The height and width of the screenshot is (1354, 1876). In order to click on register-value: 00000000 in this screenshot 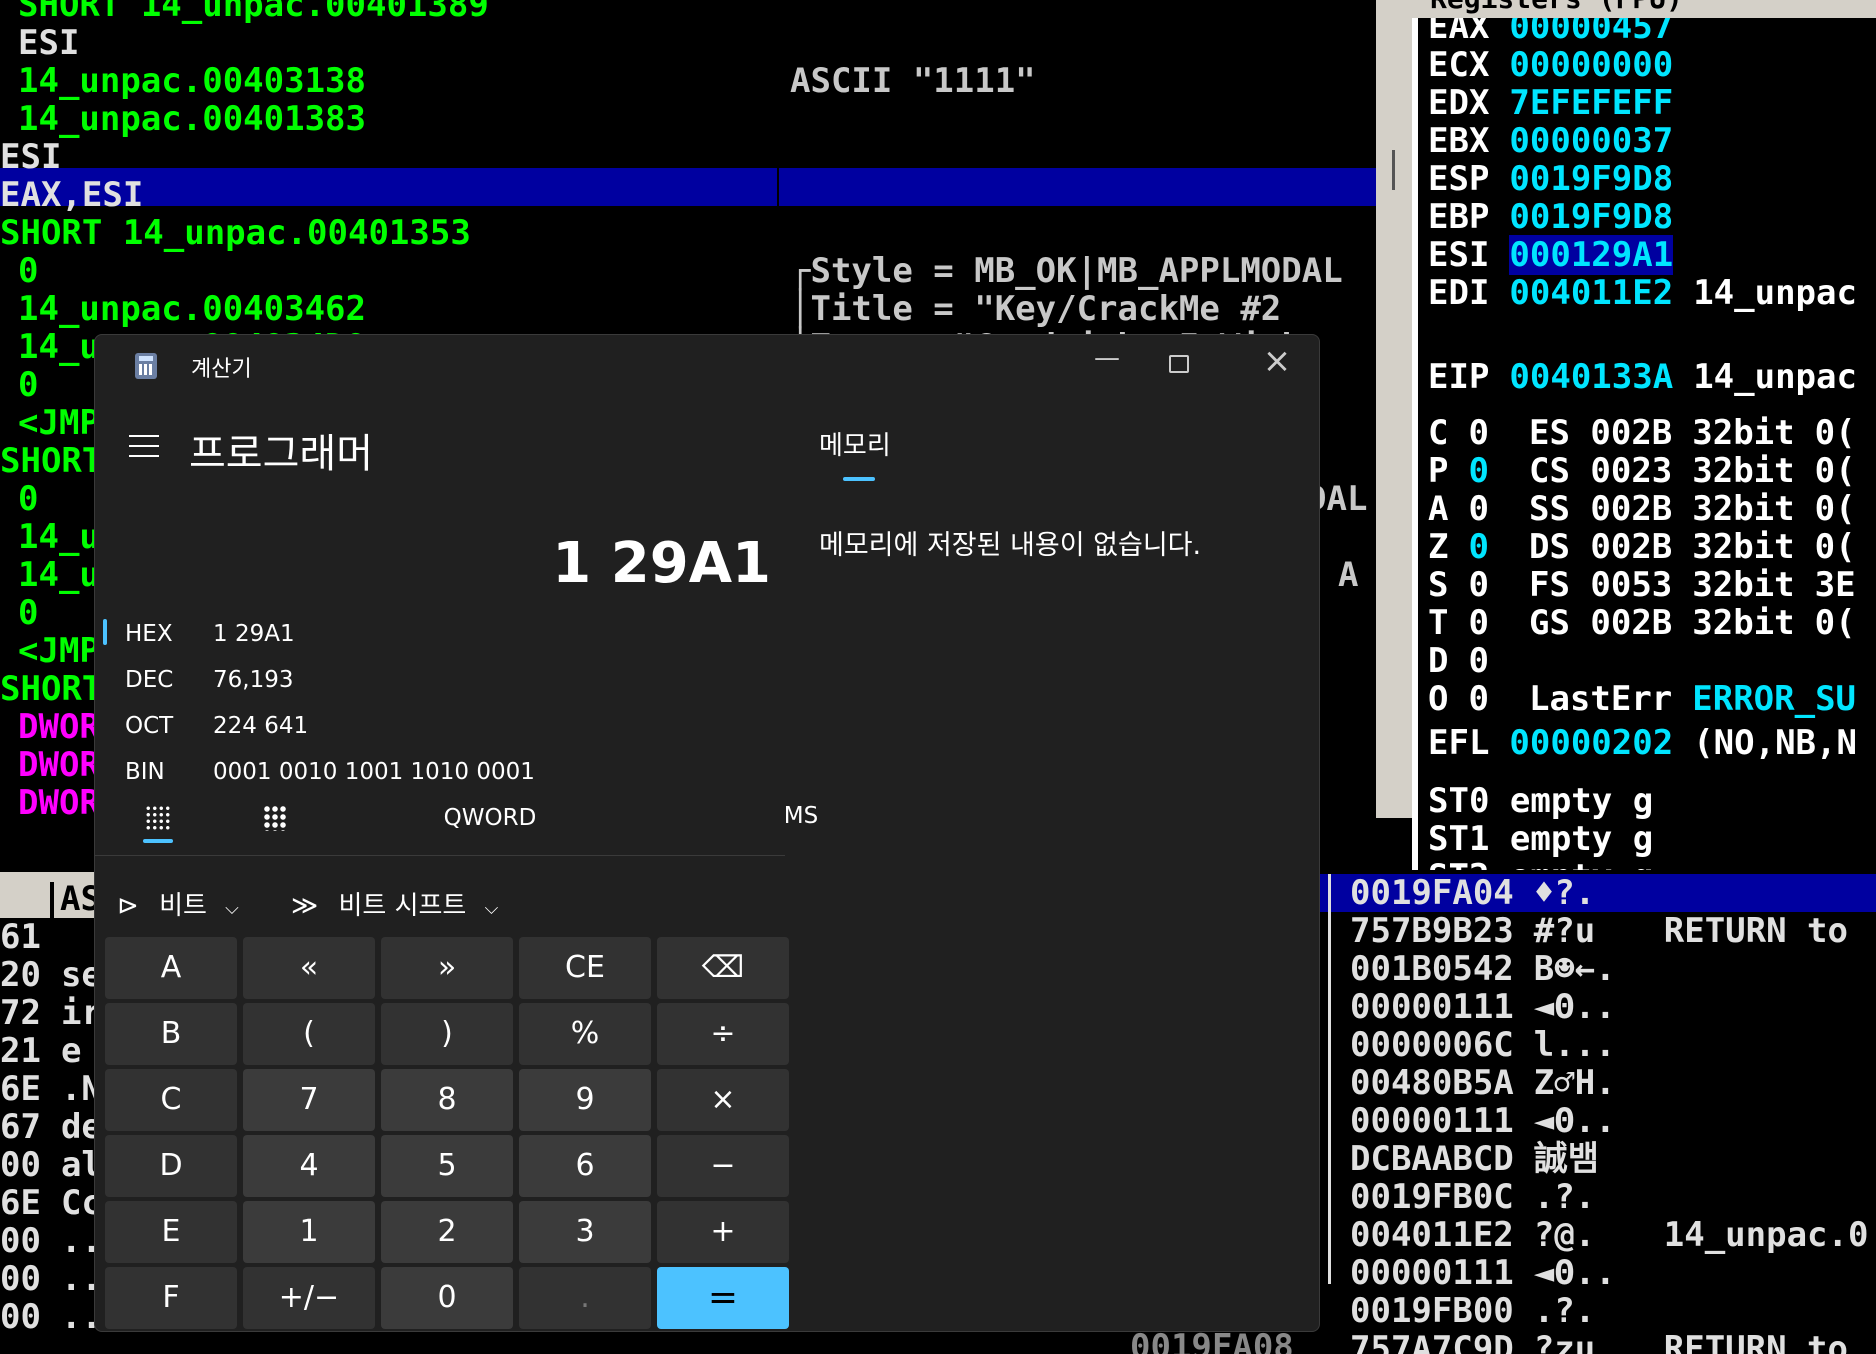, I will do `click(1591, 65)`.